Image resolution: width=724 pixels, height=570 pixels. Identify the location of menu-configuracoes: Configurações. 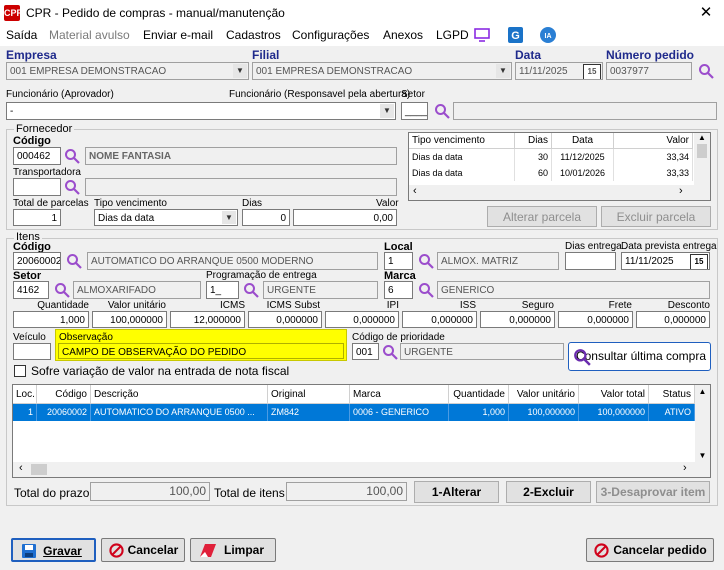
(330, 35).